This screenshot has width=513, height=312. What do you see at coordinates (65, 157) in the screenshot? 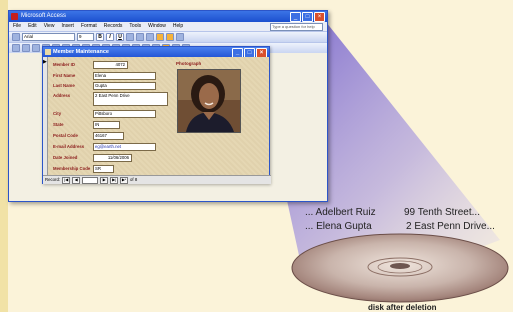
I see `field-label: Date Joined` at bounding box center [65, 157].